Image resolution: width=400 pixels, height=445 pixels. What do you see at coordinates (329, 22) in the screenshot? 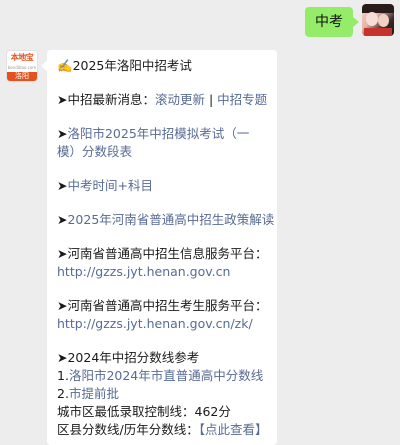
I see `outgoing-message-text: 中考` at bounding box center [329, 22].